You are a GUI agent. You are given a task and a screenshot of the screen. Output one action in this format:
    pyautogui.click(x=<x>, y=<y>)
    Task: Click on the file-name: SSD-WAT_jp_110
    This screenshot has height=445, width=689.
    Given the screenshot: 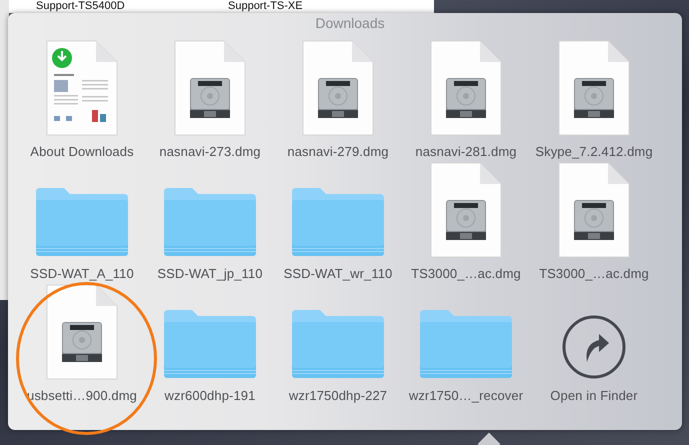 What is the action you would take?
    pyautogui.click(x=210, y=273)
    